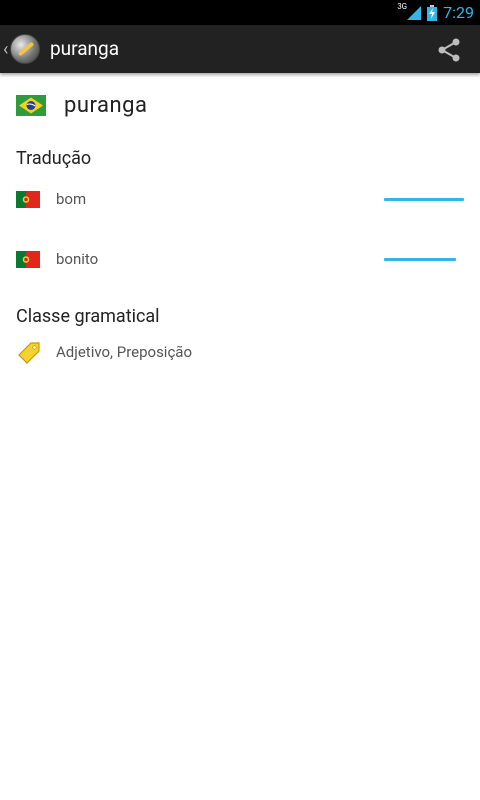 Image resolution: width=480 pixels, height=800 pixels. I want to click on share-icon, so click(449, 50).